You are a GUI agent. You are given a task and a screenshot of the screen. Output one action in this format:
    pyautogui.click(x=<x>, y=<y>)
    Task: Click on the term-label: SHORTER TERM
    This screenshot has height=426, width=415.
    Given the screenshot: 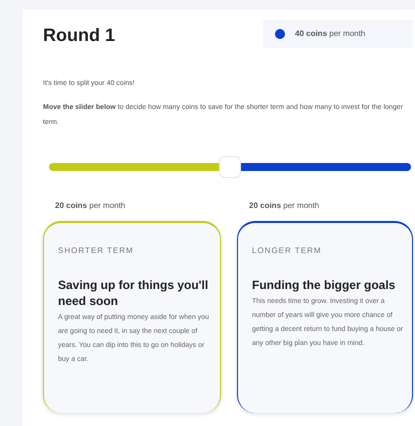 What is the action you would take?
    pyautogui.click(x=96, y=250)
    